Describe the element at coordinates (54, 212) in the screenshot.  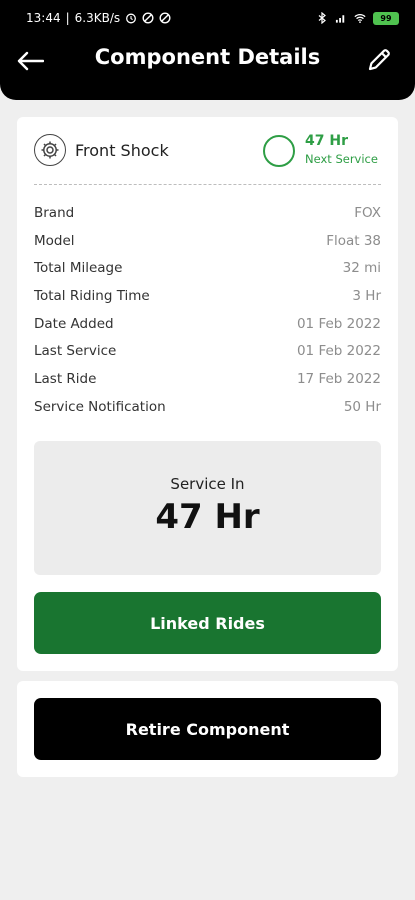
I see `spec-label: Brand` at that location.